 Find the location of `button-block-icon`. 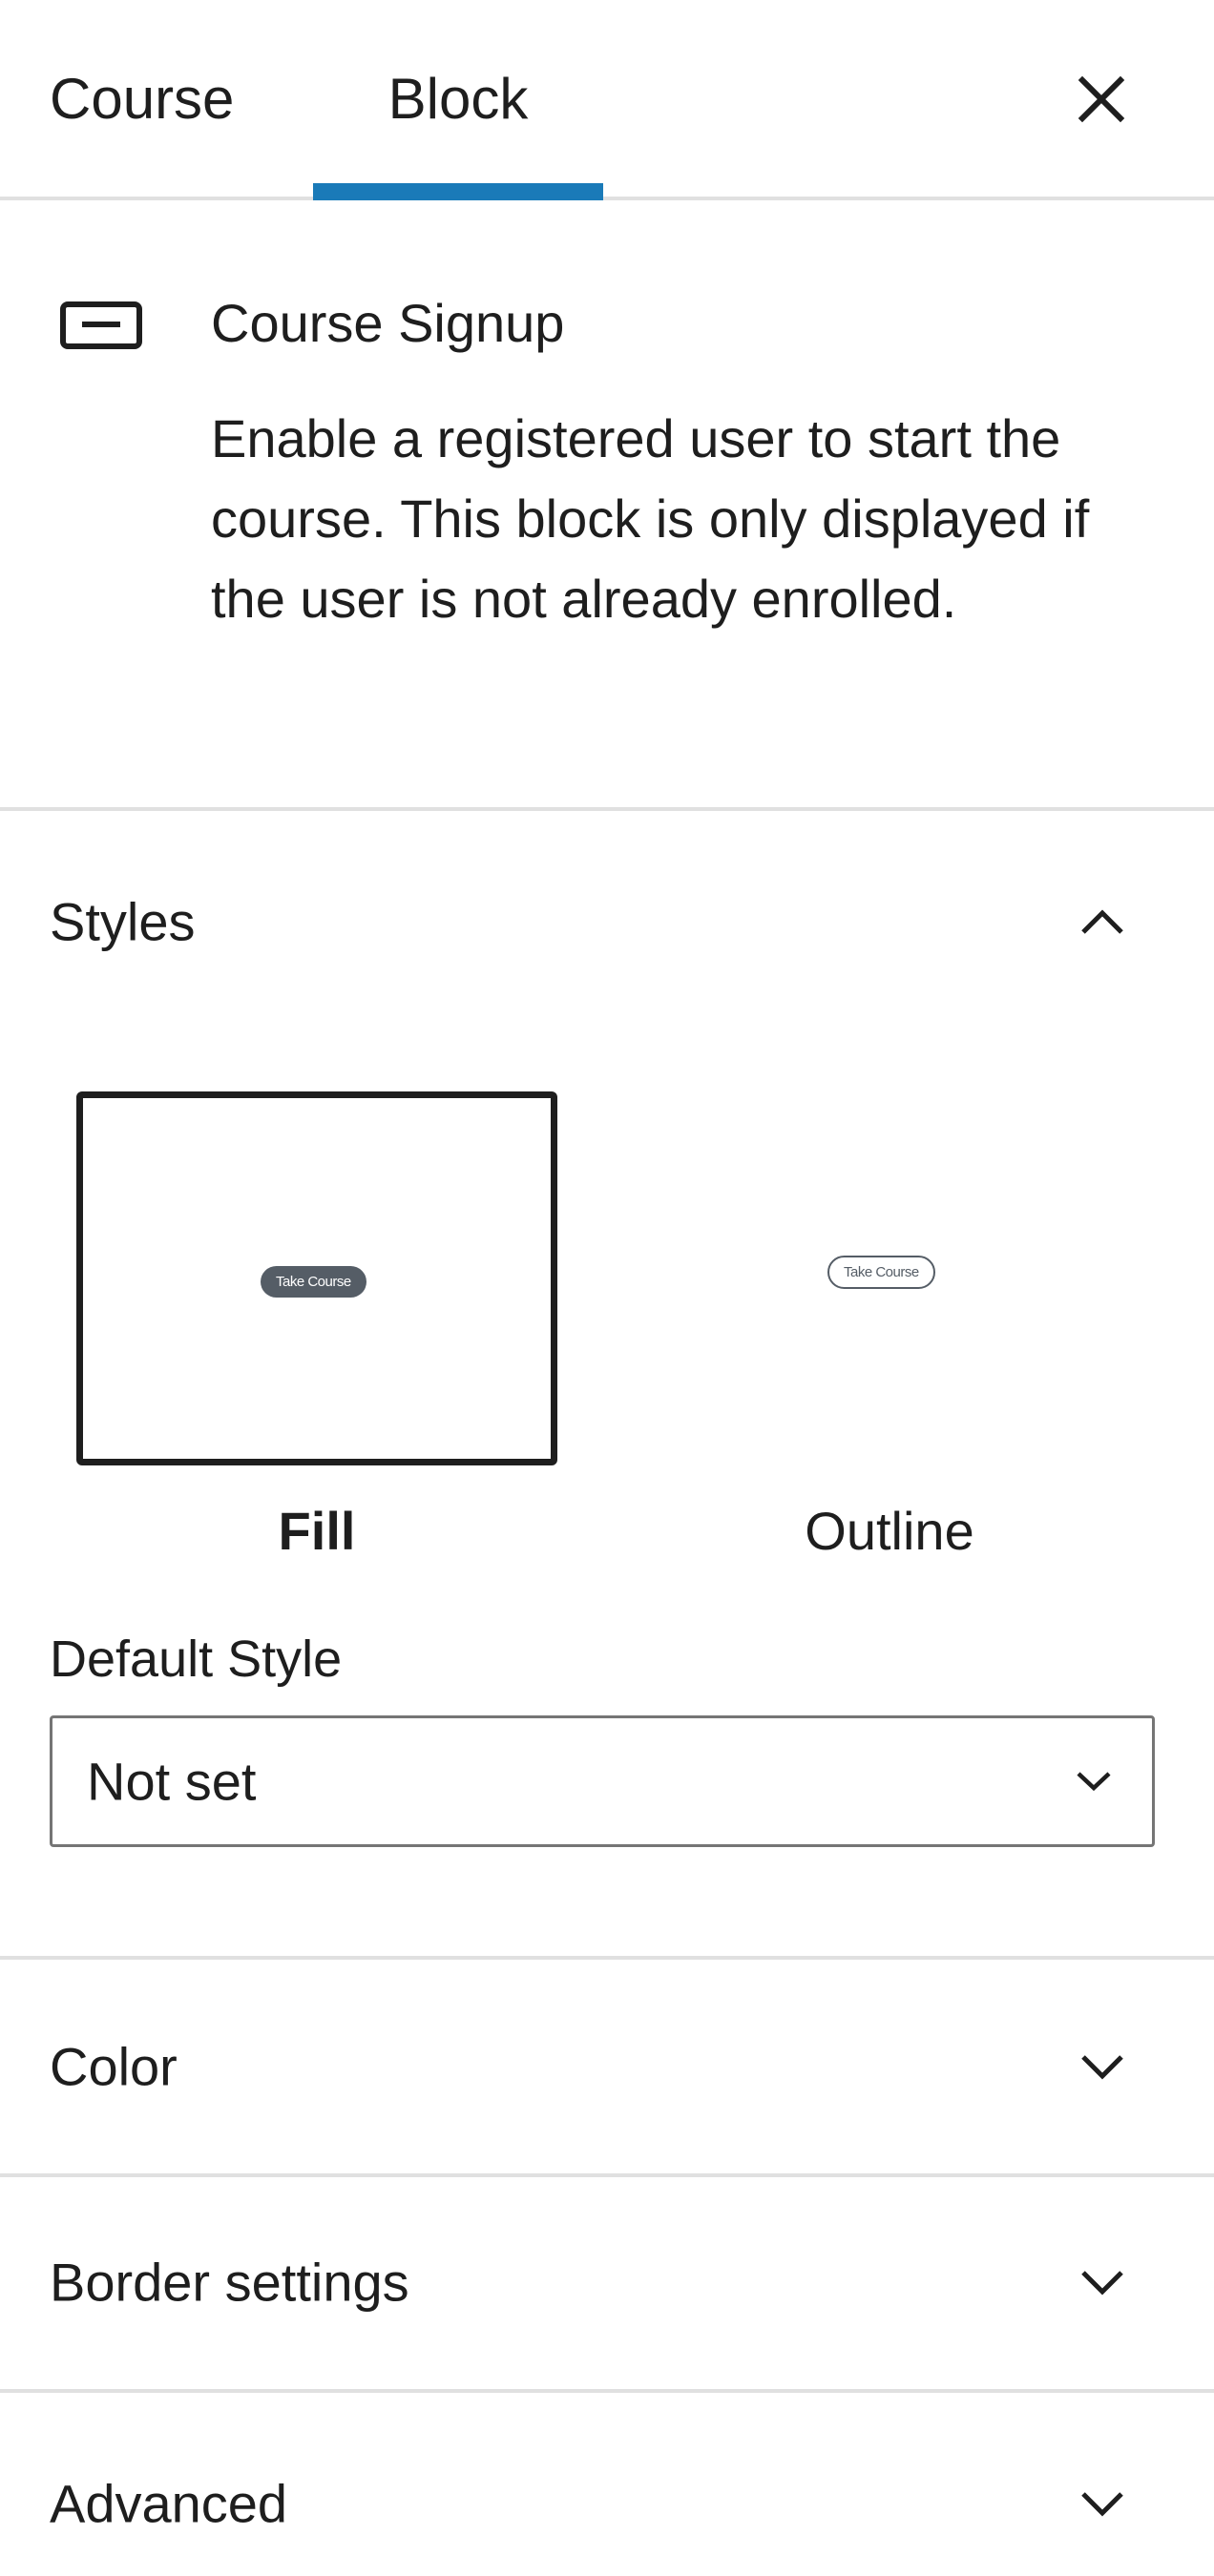

button-block-icon is located at coordinates (101, 325).